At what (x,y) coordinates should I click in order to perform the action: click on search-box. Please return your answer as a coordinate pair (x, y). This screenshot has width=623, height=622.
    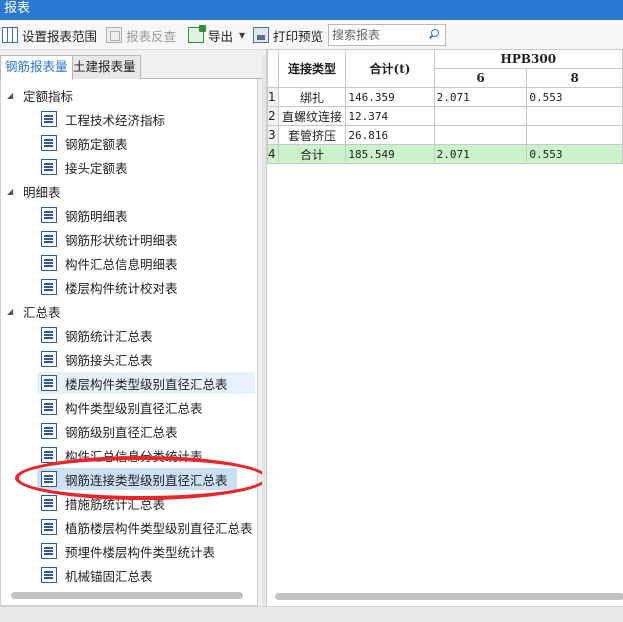
    Looking at the image, I should click on (387, 35).